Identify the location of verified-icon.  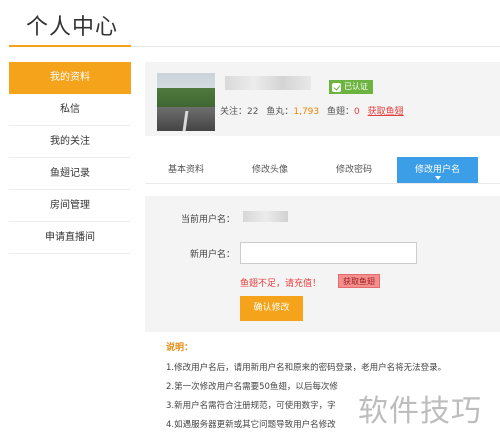
(336, 87).